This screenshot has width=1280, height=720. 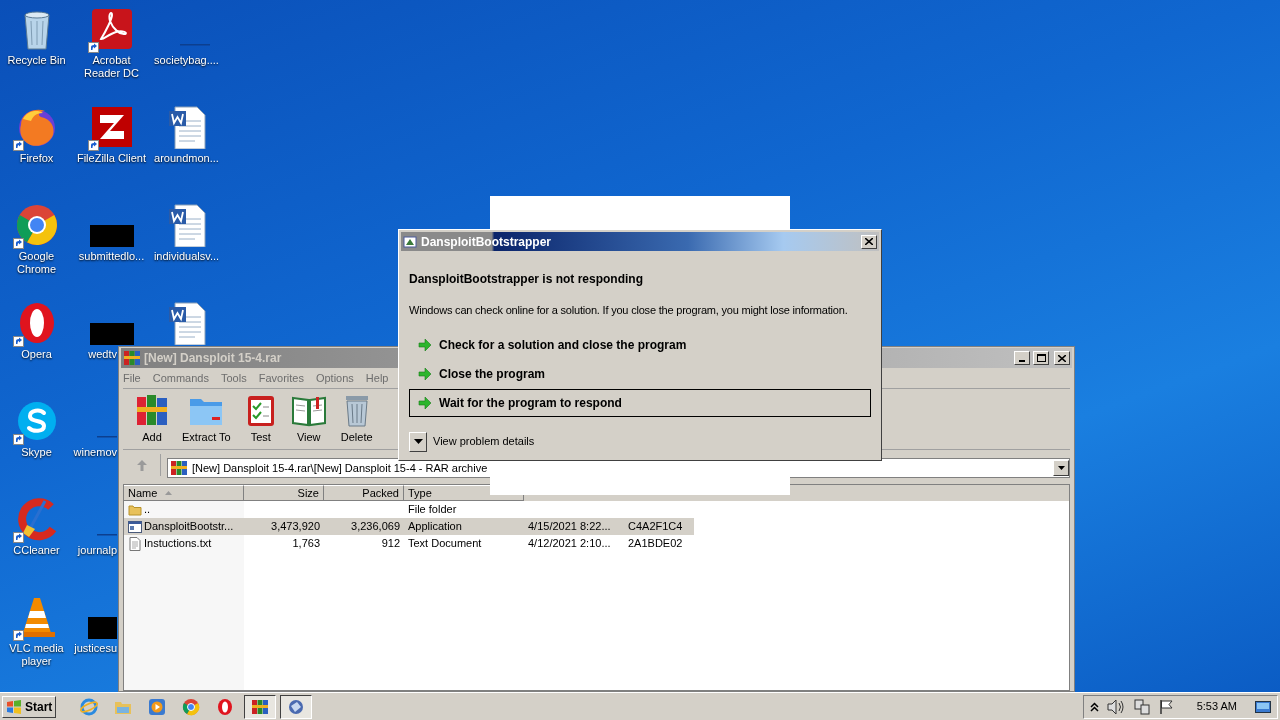 I want to click on table-cell-text: 3,473,920, so click(x=295, y=527).